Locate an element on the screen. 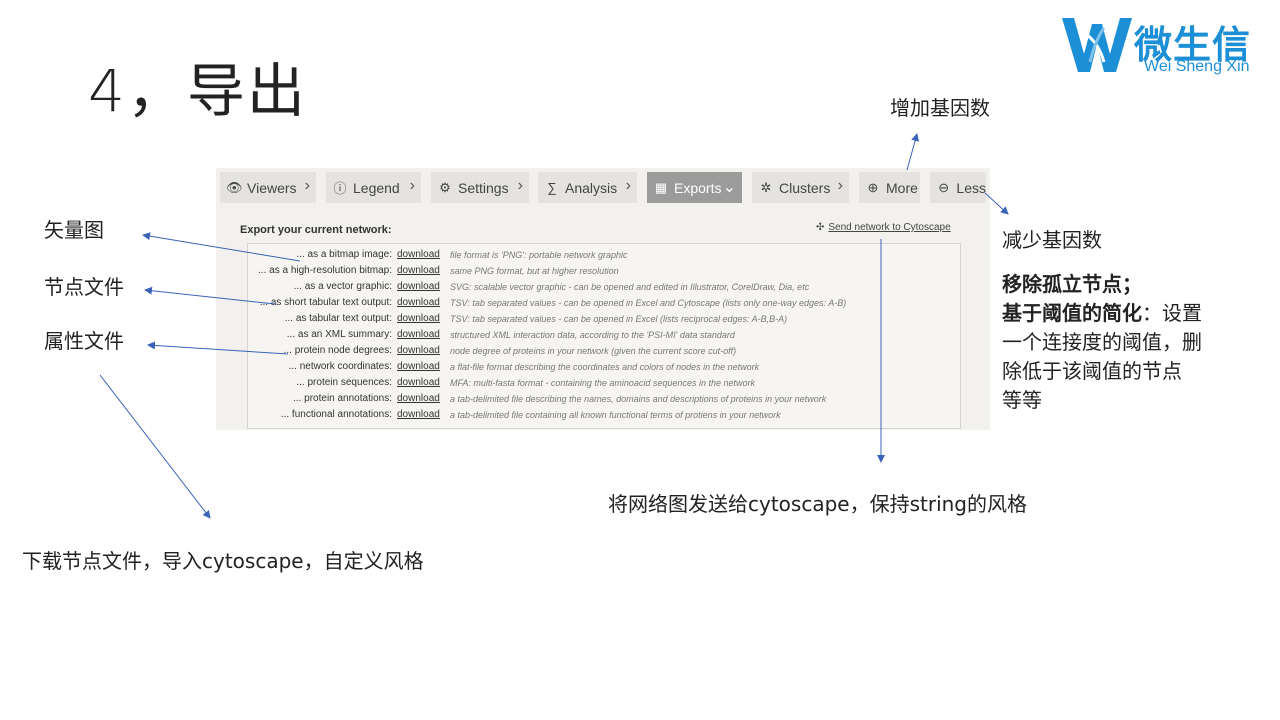 The height and width of the screenshot is (720, 1280). arrow-less-genes is located at coordinates (996, 203).